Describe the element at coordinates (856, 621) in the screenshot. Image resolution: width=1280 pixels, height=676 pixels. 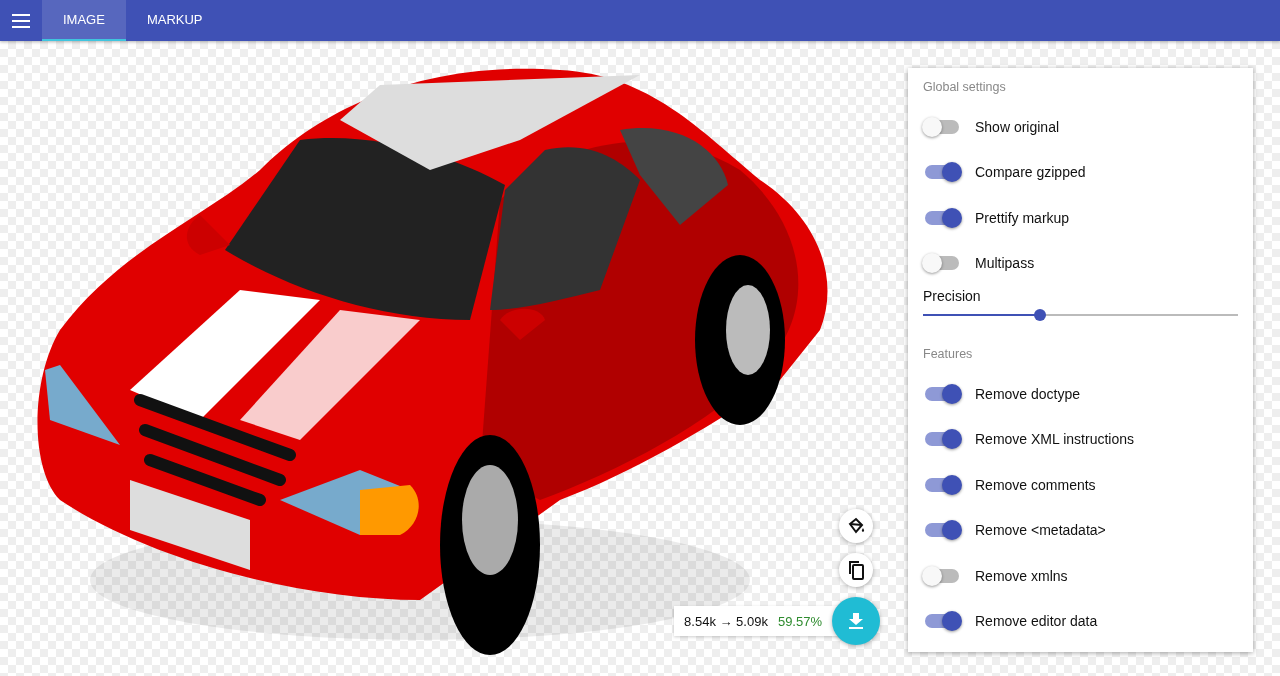
I see `download-icon` at that location.